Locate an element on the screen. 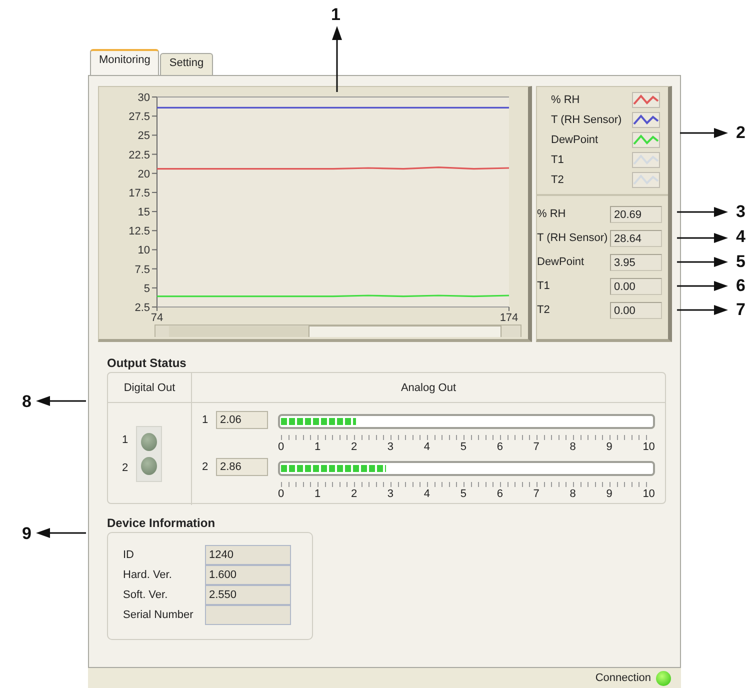 The image size is (752, 688). reading-label: % RH is located at coordinates (551, 214).